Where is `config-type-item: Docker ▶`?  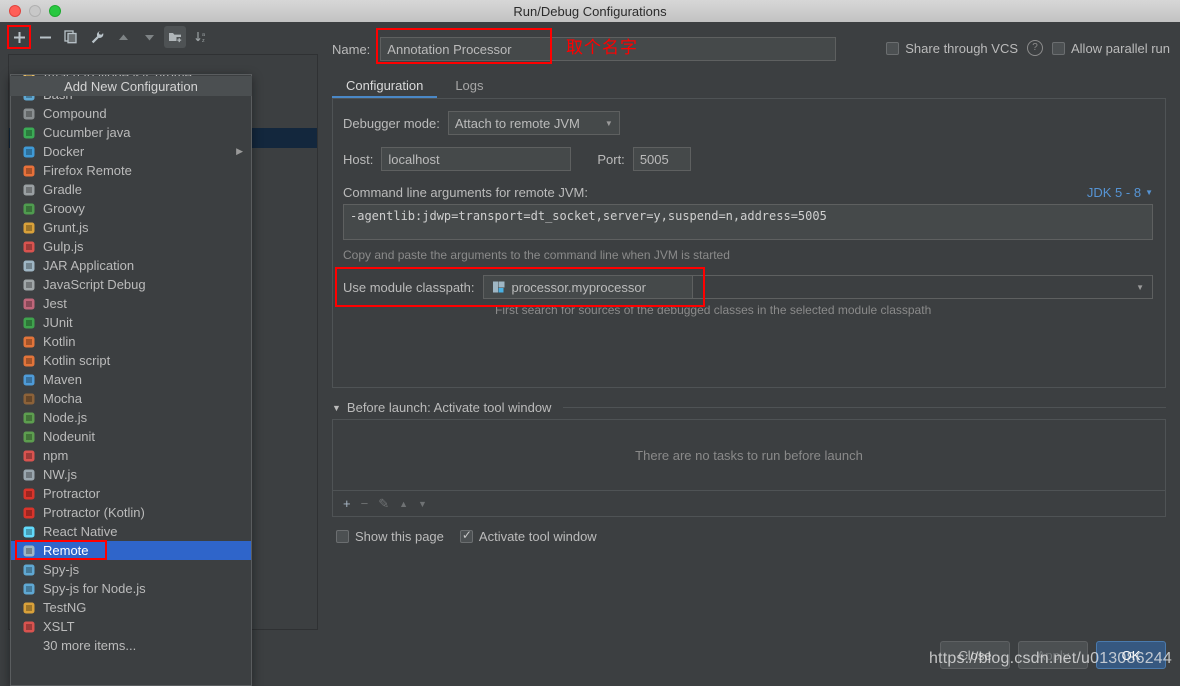 config-type-item: Docker ▶ is located at coordinates (131, 151).